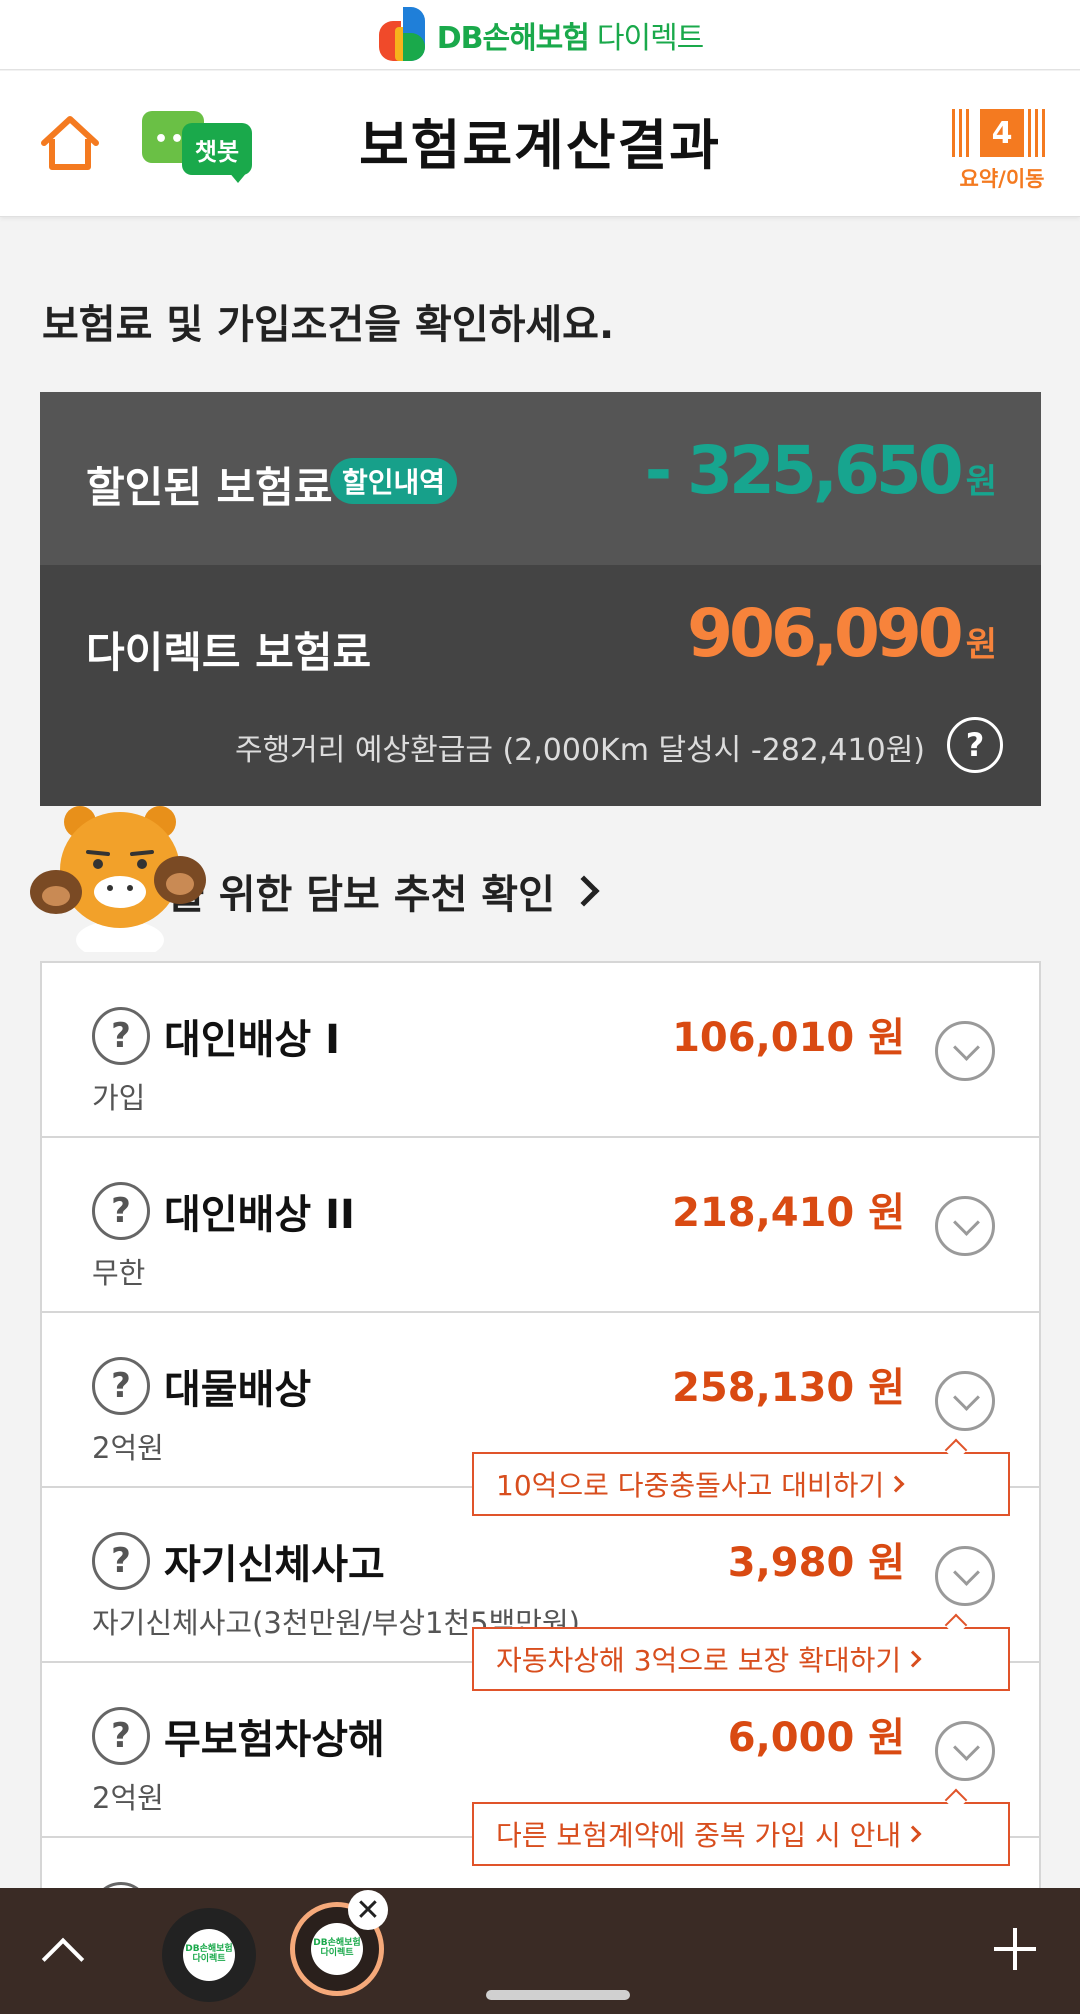 The height and width of the screenshot is (2014, 1080). Describe the element at coordinates (252, 1040) in the screenshot. I see `coverage-name: 대인배상 I` at that location.